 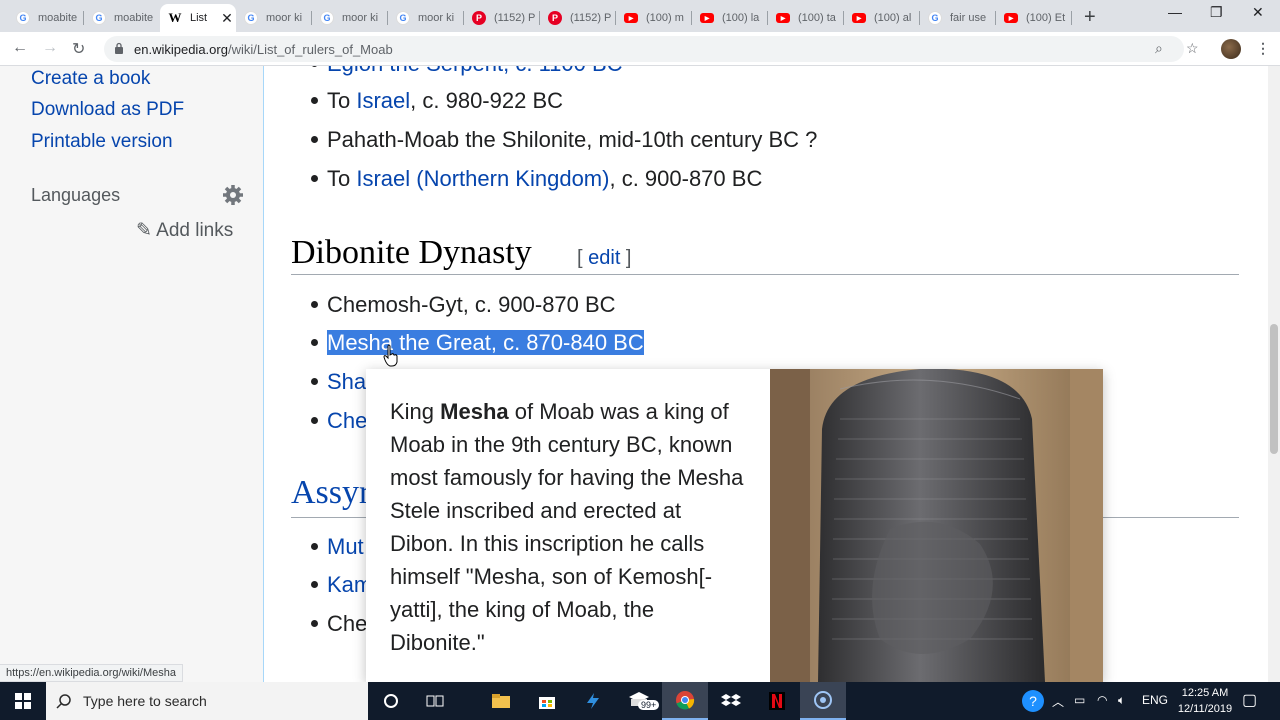 I want to click on page-scrollbar, so click(x=1274, y=374).